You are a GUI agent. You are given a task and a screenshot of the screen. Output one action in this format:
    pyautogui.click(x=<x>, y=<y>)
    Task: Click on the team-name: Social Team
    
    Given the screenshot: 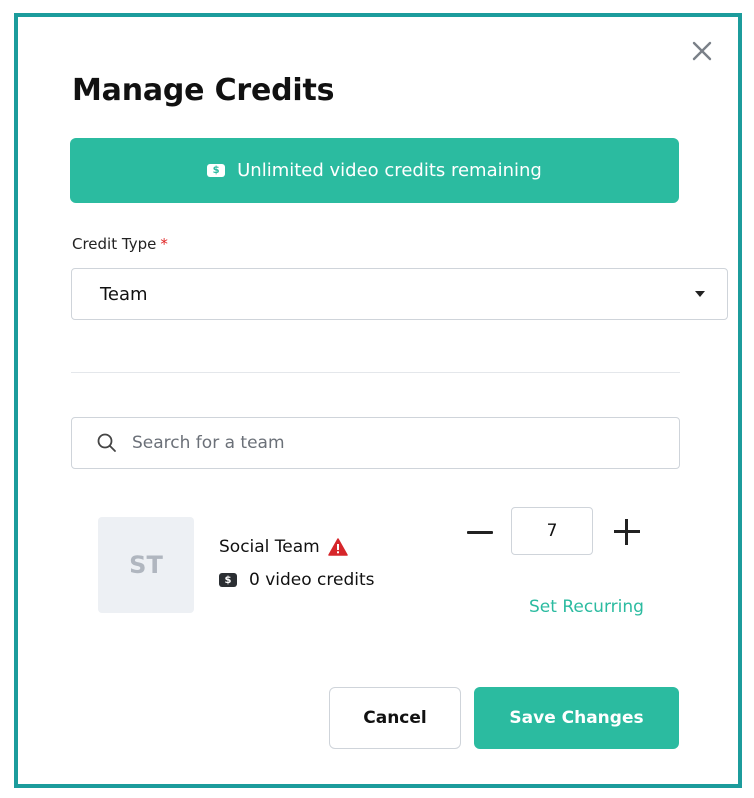 What is the action you would take?
    pyautogui.click(x=269, y=547)
    